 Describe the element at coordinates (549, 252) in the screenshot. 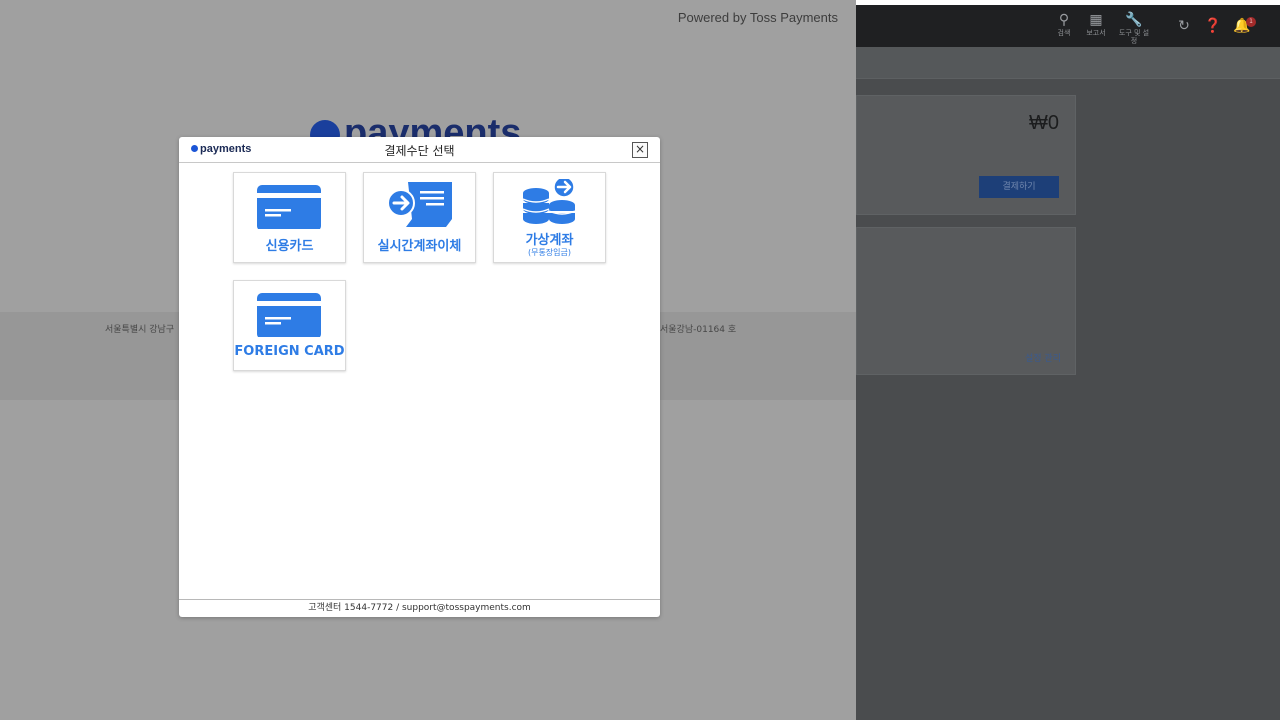

I see `method-sublabel: (무통장입금)` at that location.